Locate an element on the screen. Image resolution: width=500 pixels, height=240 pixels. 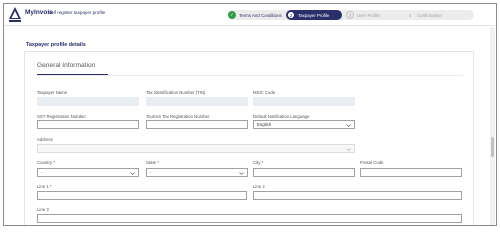
line3-label: Line 3 is located at coordinates (43, 209).